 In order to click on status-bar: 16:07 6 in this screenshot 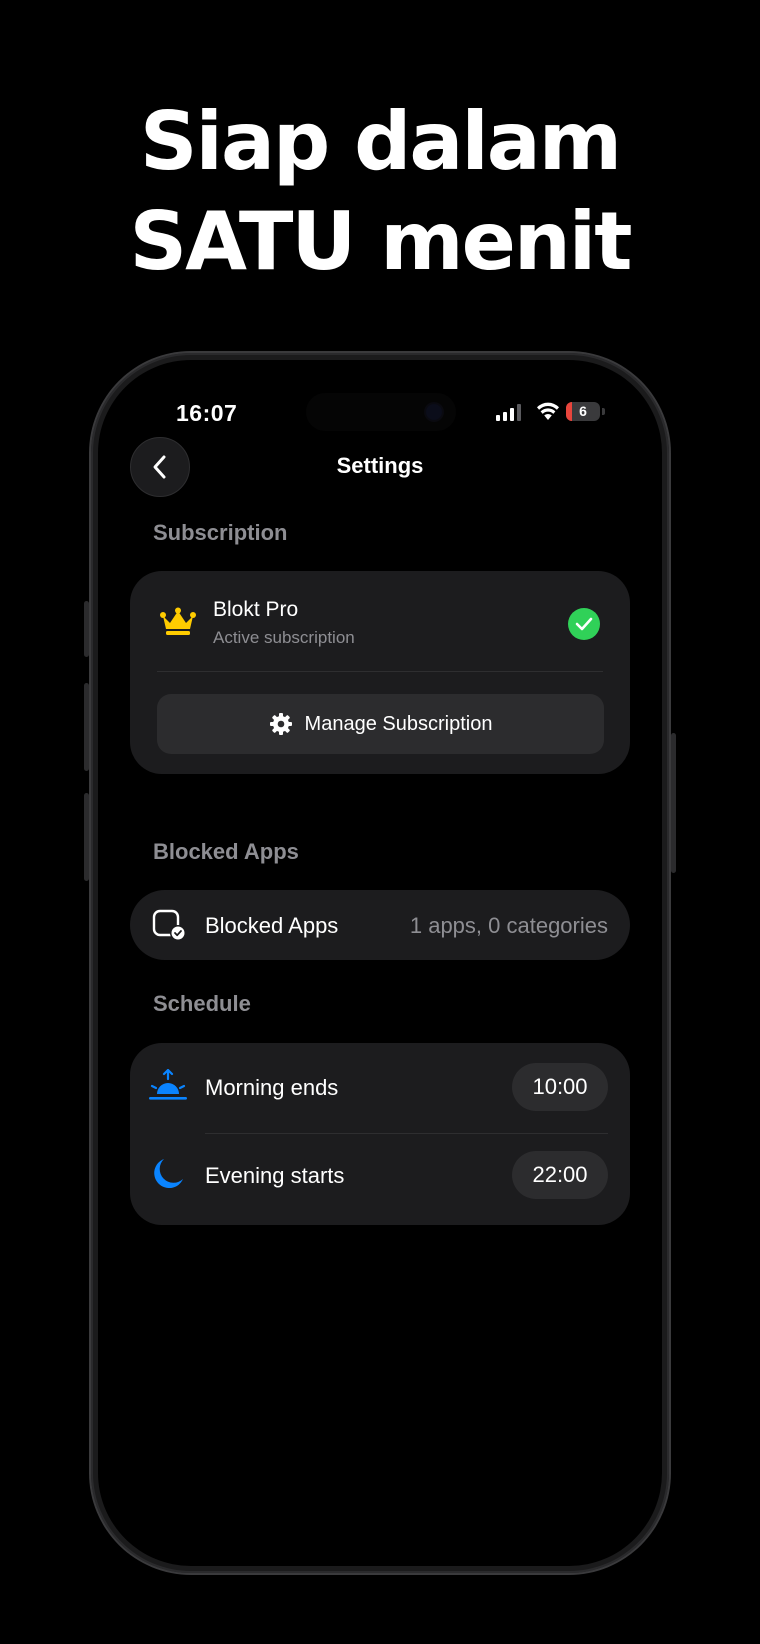, I will do `click(380, 395)`.